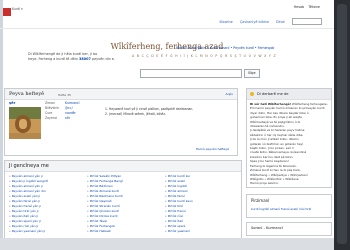 The height and width of the screenshot is (250, 350). I want to click on page-tabs: Bixwîne Çavkaniyê bibîne Dîrok, so click(267, 21).